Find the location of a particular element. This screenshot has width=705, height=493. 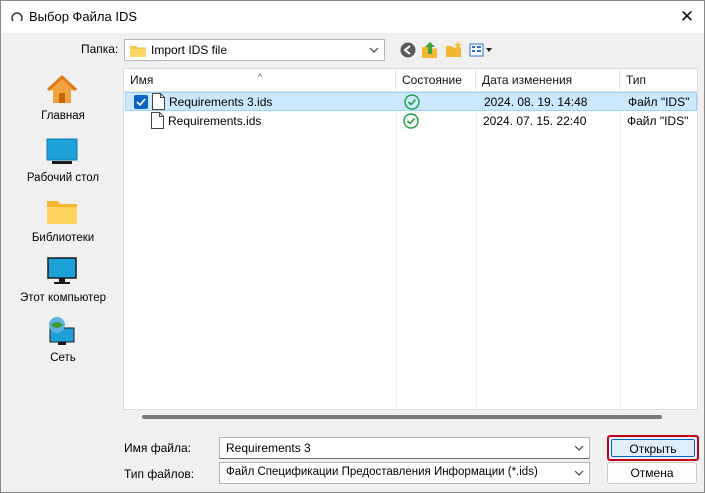

title-bar: Выбор Файла IDS ✕ is located at coordinates (352, 17).